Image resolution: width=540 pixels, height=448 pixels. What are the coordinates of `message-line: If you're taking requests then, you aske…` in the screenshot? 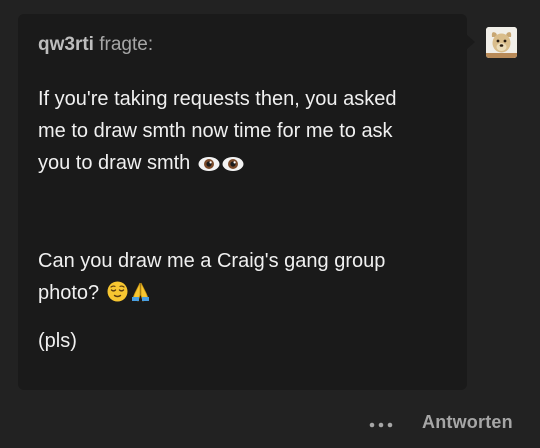 It's located at (217, 99).